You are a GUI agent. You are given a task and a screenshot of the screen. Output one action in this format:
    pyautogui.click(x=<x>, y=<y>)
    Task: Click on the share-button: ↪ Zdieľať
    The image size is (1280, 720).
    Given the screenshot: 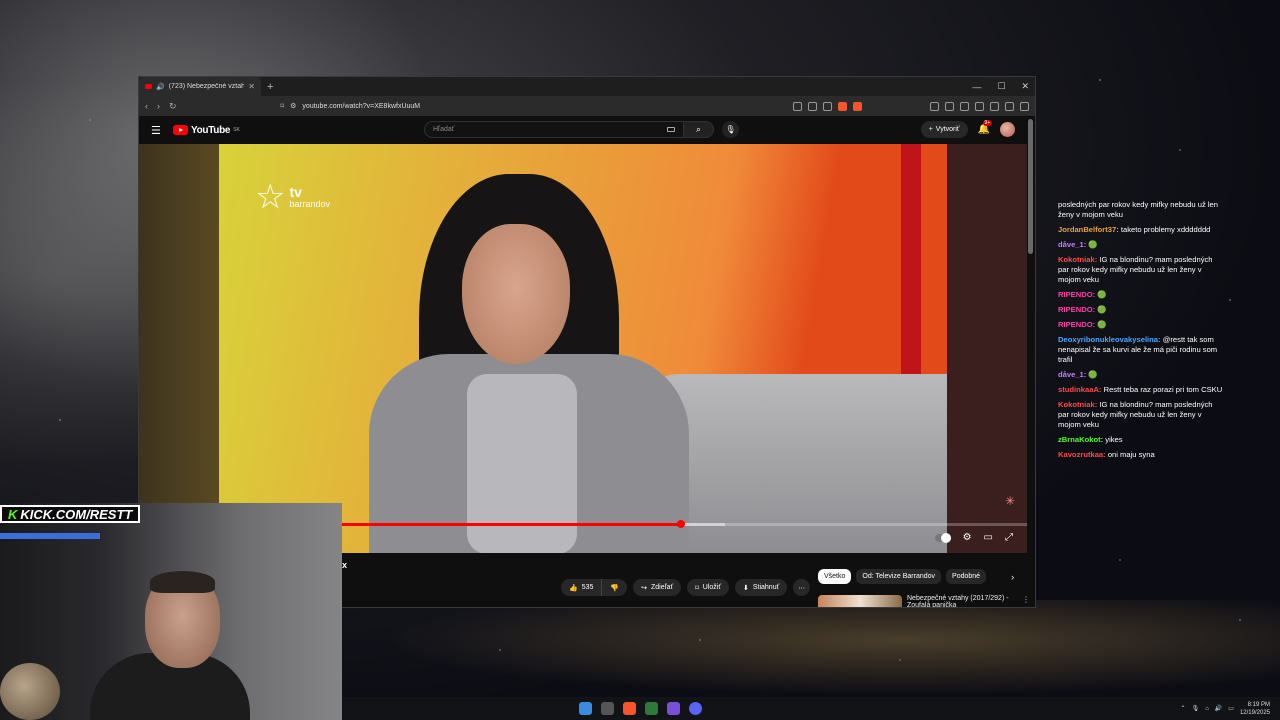 What is the action you would take?
    pyautogui.click(x=657, y=587)
    